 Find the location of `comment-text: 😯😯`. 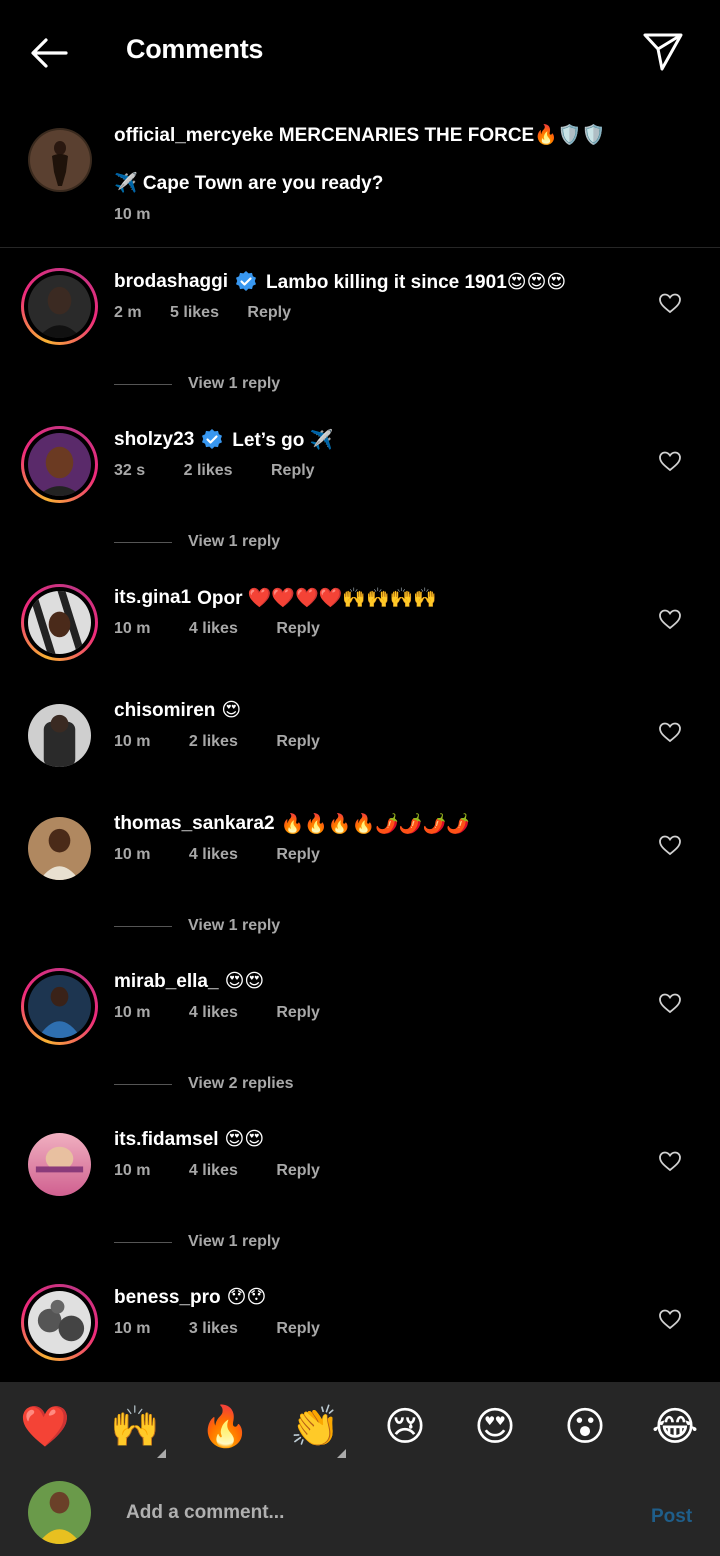

comment-text: 😯😯 is located at coordinates (246, 1297).